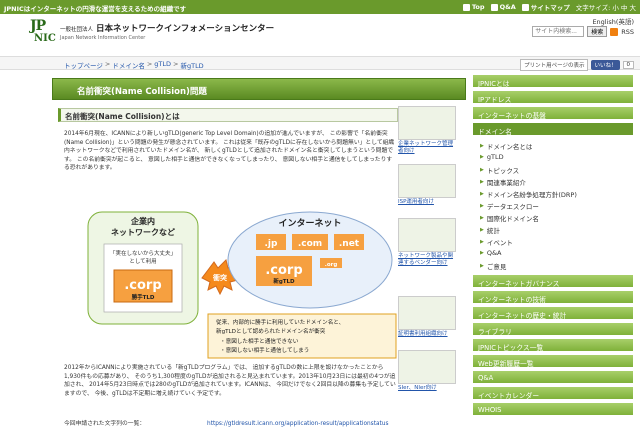  Describe the element at coordinates (558, 31) in the screenshot. I see `site-search-input` at that location.